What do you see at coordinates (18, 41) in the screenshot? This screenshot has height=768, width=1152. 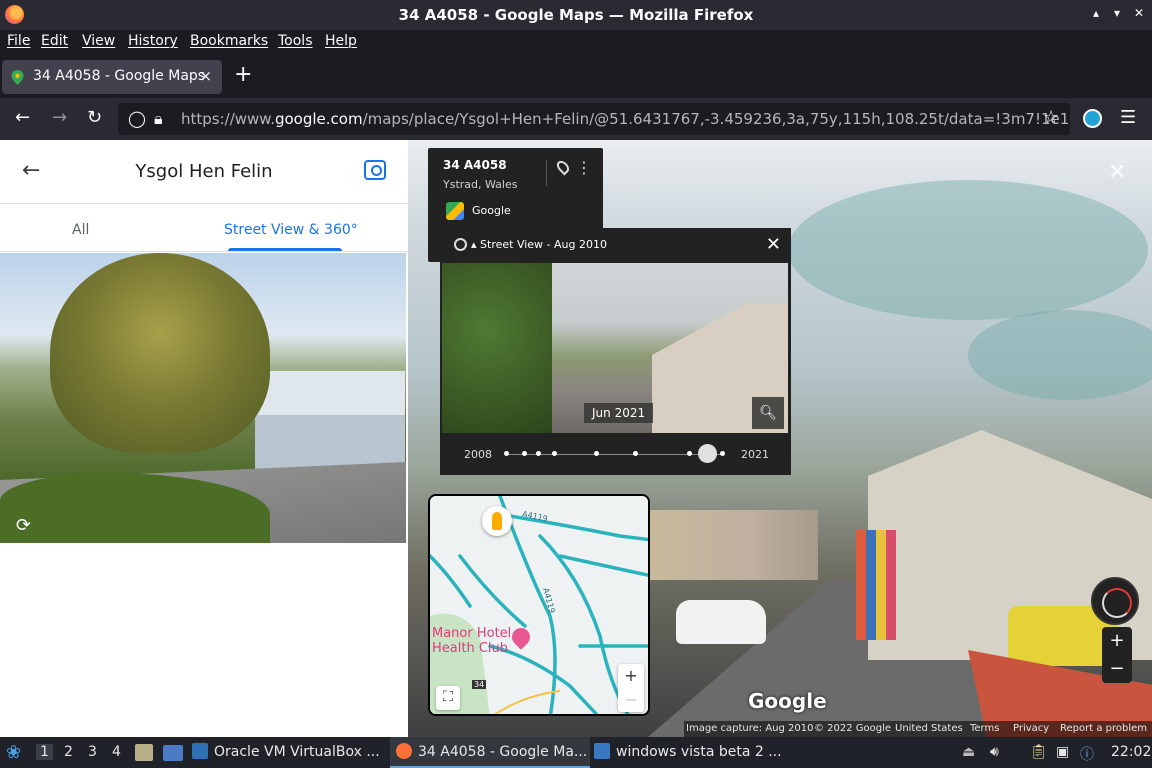 I see `menu-file: File` at bounding box center [18, 41].